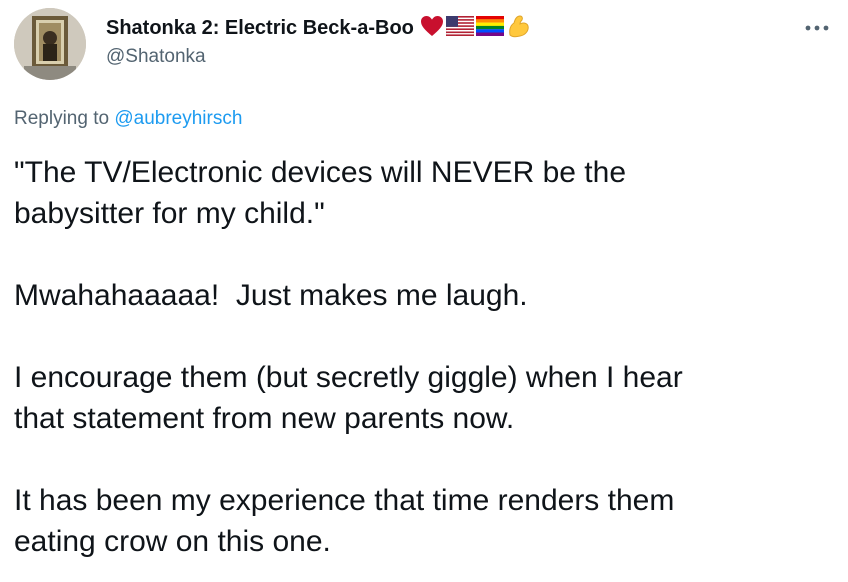  Describe the element at coordinates (172, 541) in the screenshot. I see `tweet-line: eating crow on this one.` at that location.